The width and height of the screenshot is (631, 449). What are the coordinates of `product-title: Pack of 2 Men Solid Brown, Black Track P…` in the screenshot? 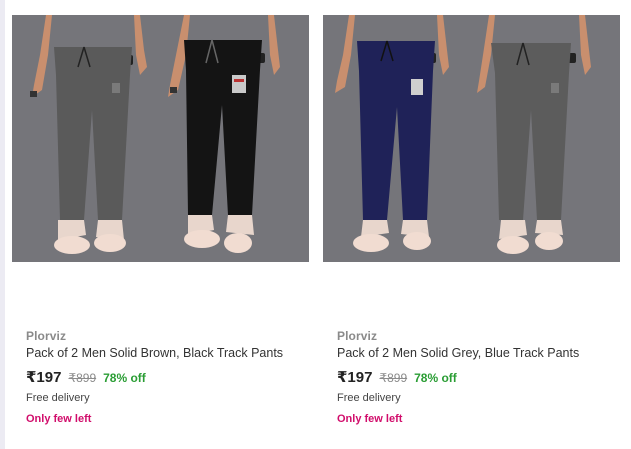 It's located at (154, 353).